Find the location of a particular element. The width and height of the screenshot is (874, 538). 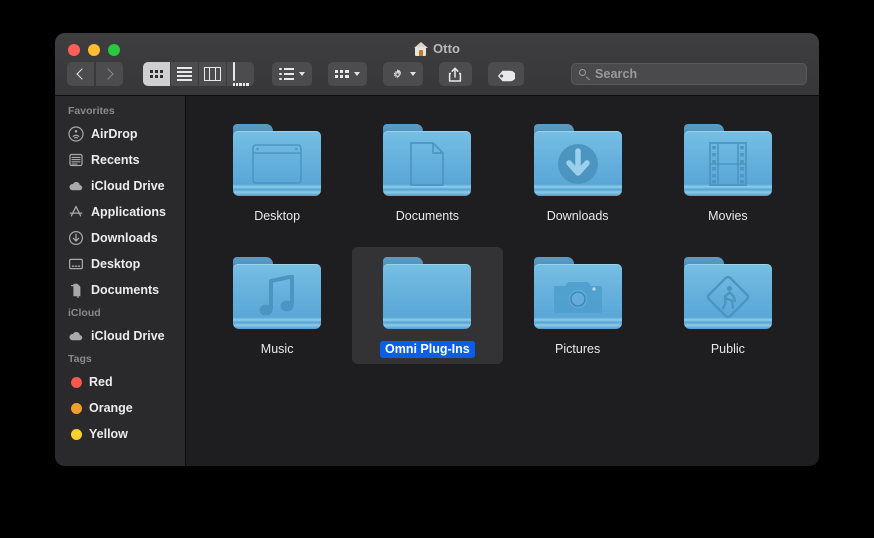

file-item-movies: Movies is located at coordinates (728, 172).